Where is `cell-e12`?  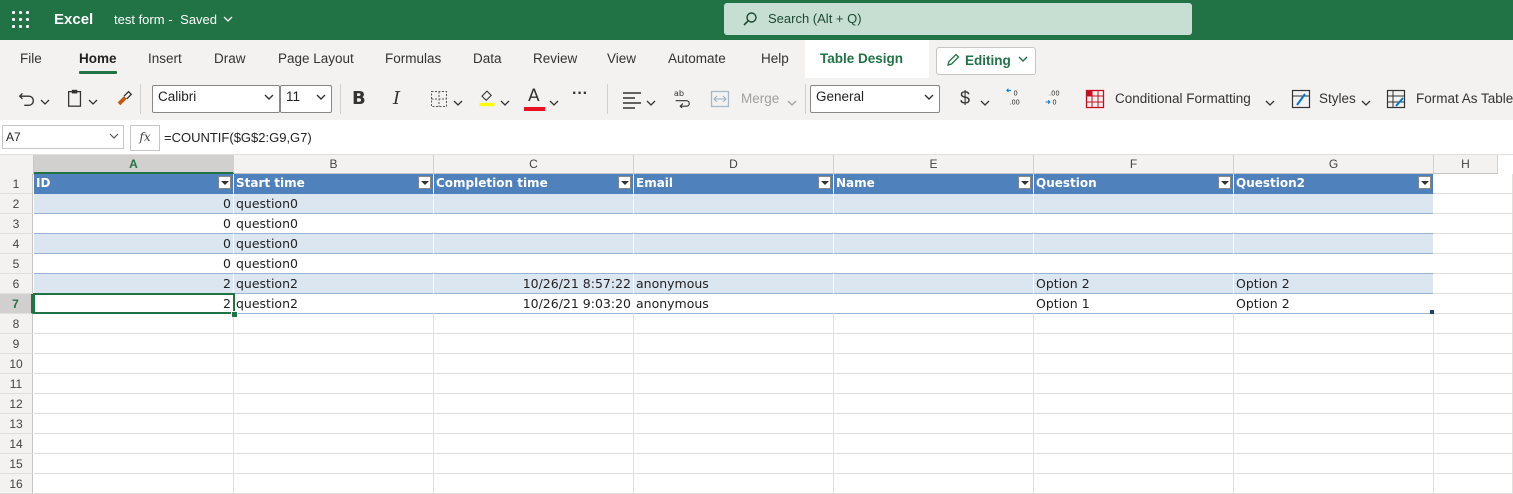
cell-e12 is located at coordinates (934, 404).